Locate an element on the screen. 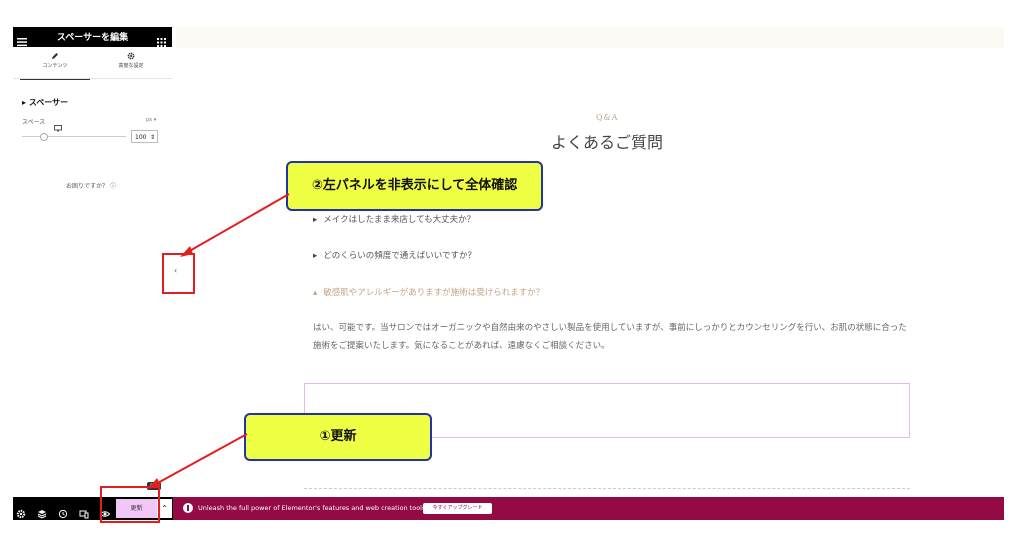  faq-item-open: ▴ 敏感肌やアレルギーがありますが施術は受けられますか？ is located at coordinates (428, 292).